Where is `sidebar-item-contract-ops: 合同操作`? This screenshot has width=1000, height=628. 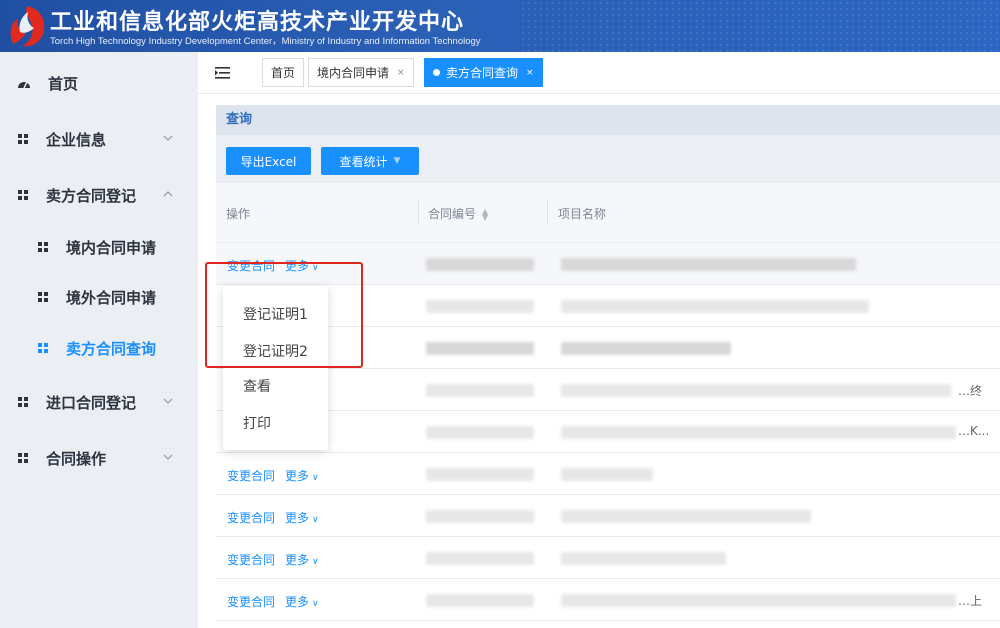
sidebar-item-contract-ops: 合同操作 is located at coordinates (99, 458).